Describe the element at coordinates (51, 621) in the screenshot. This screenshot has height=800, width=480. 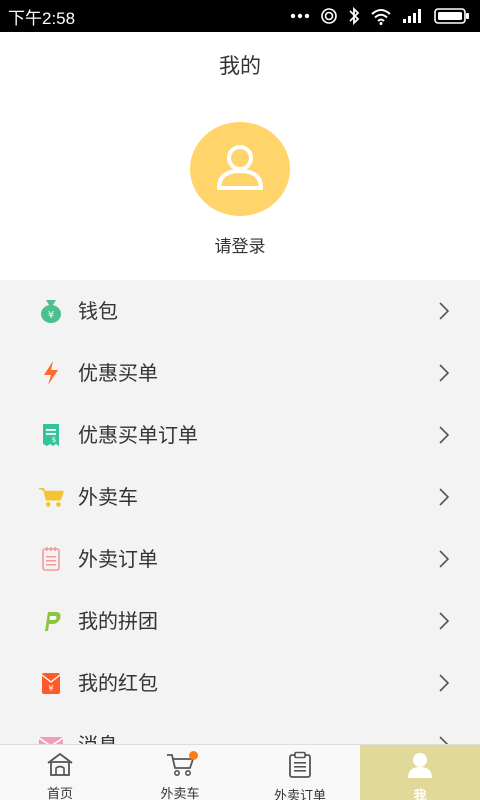
I see `group-buy-icon` at that location.